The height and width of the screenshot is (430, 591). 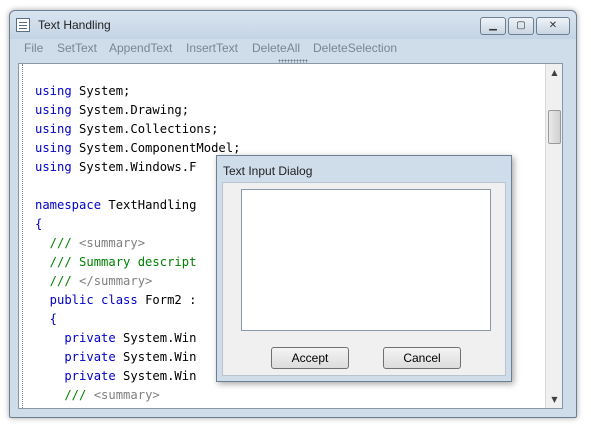 I want to click on title-bar: Text Handling ▁ ▢ ✕, so click(x=293, y=25).